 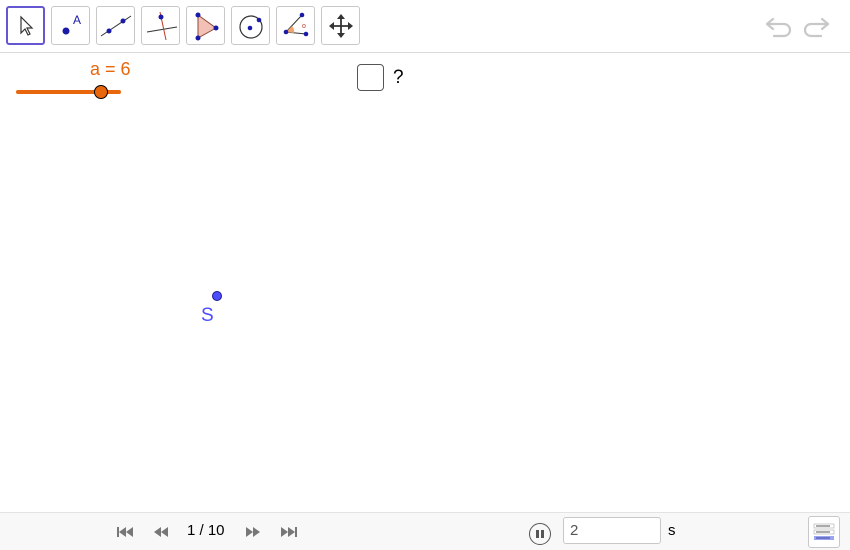 I want to click on move-cross-icon, so click(x=340, y=25).